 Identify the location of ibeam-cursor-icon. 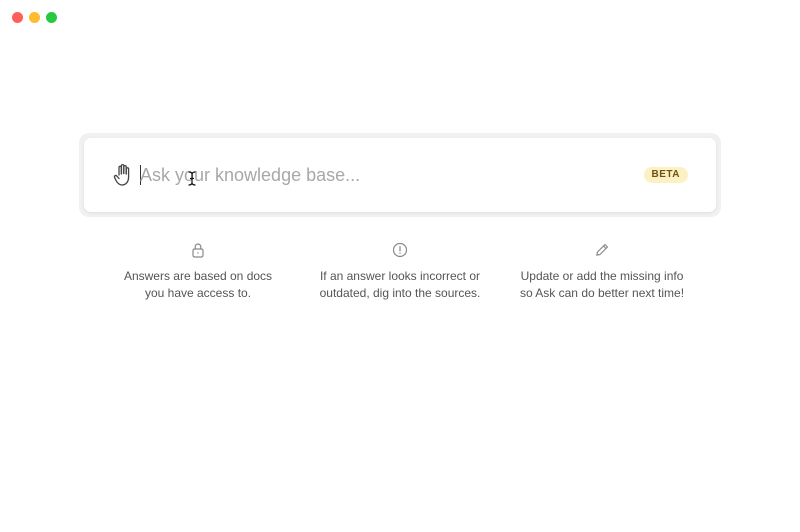
(192, 178).